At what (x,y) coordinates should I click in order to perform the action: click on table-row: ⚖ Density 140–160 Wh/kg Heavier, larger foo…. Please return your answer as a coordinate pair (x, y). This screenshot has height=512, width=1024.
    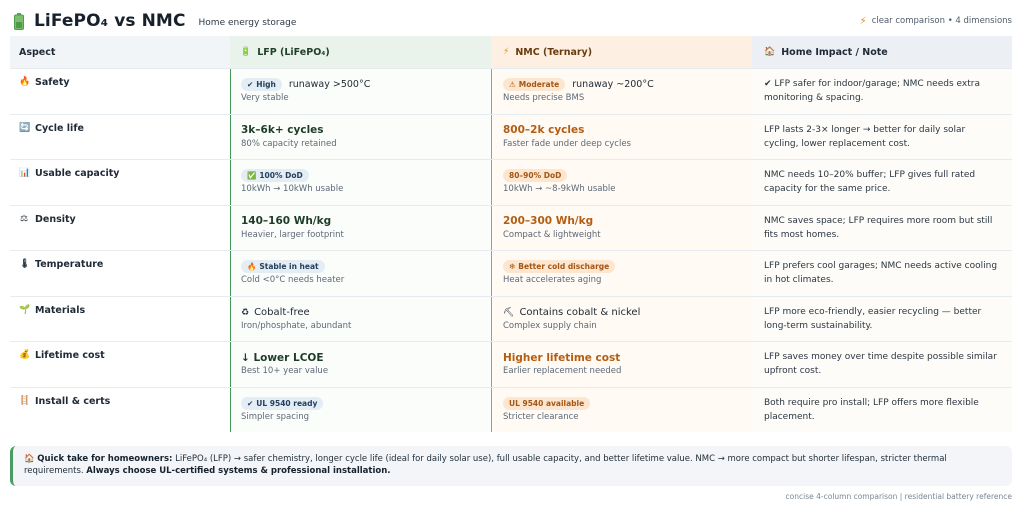
    Looking at the image, I should click on (511, 227).